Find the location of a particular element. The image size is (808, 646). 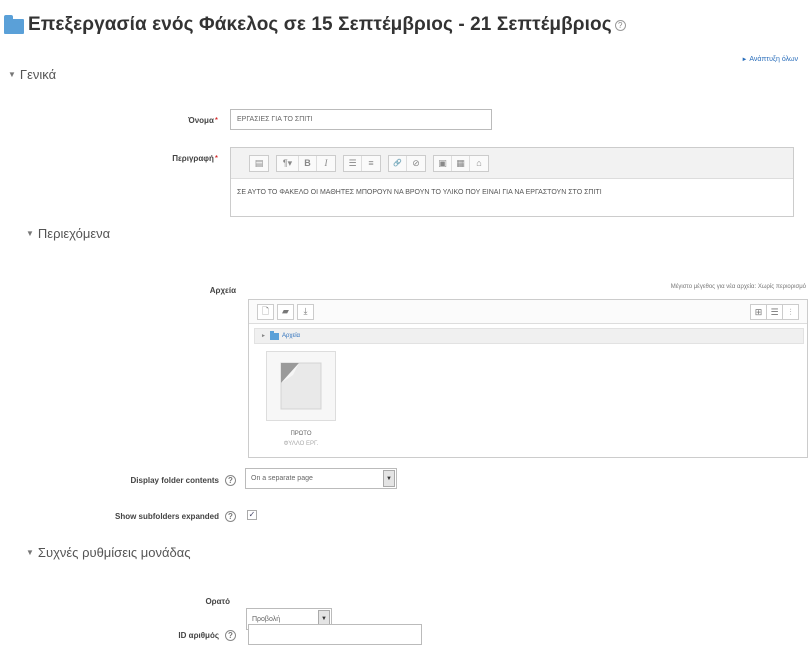

id-number-field is located at coordinates (335, 634).